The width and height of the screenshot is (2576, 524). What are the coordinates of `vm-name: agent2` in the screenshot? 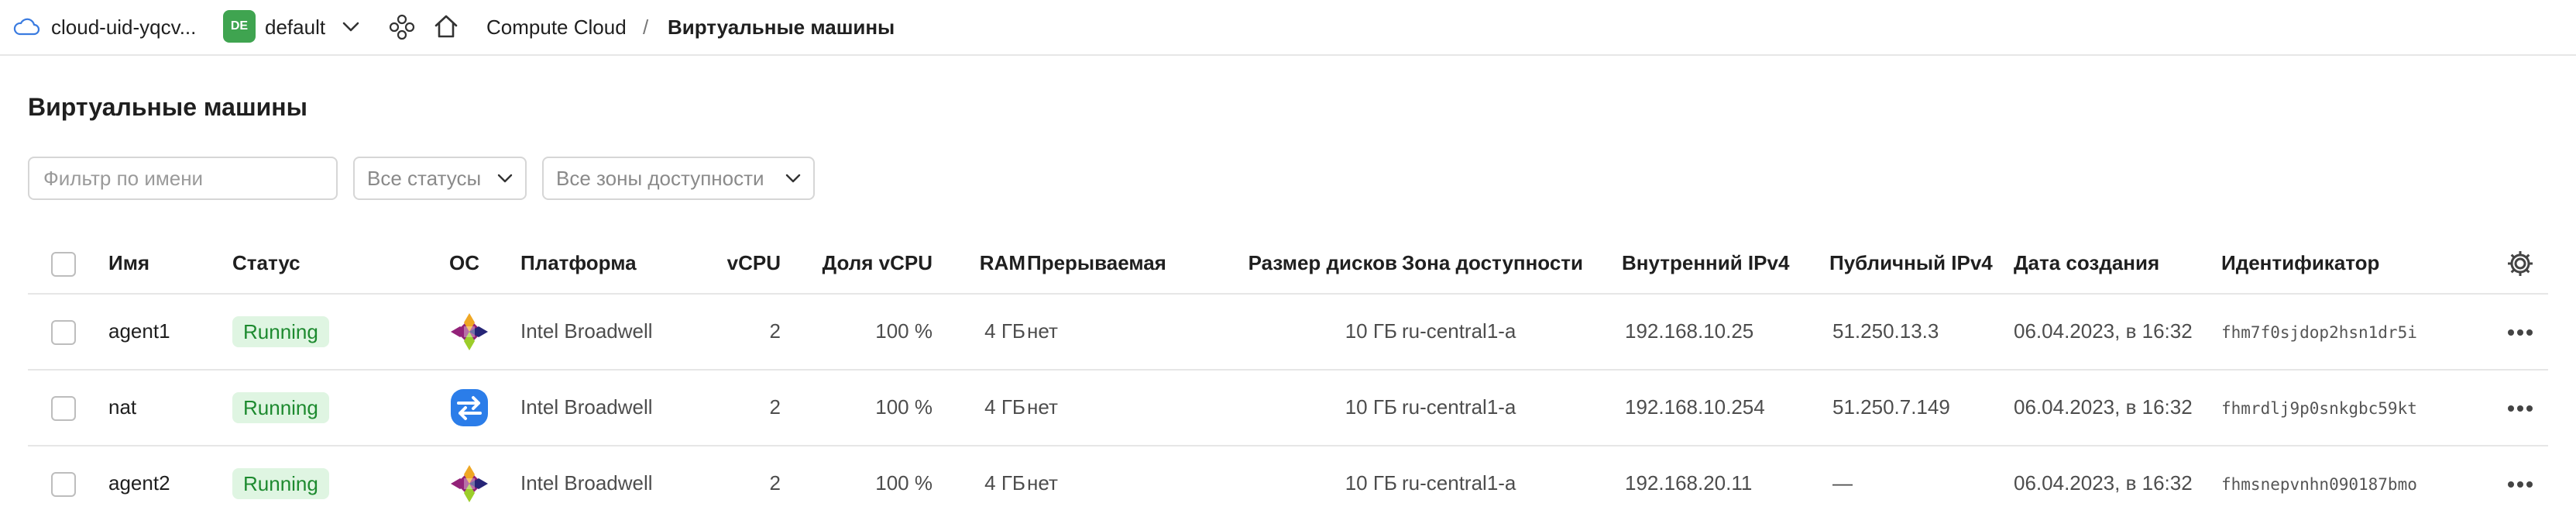 It's located at (139, 483).